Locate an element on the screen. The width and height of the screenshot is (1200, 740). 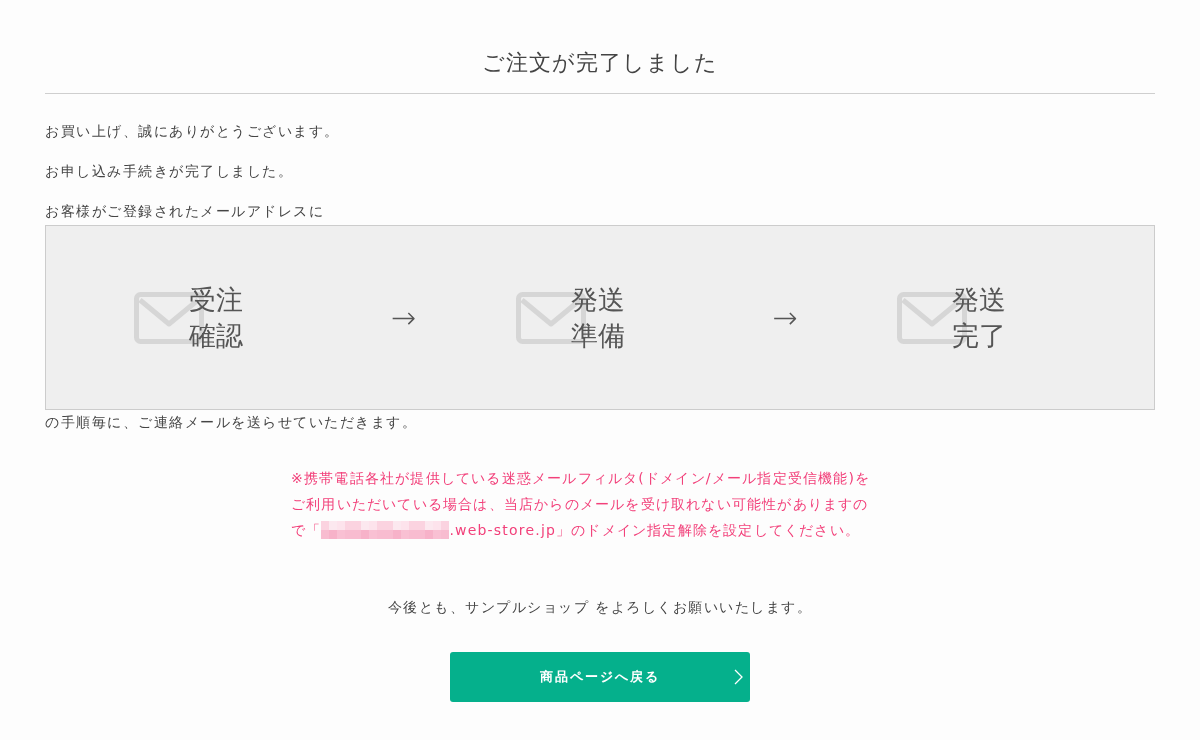
step-label: 発送完了 is located at coordinates (980, 317).